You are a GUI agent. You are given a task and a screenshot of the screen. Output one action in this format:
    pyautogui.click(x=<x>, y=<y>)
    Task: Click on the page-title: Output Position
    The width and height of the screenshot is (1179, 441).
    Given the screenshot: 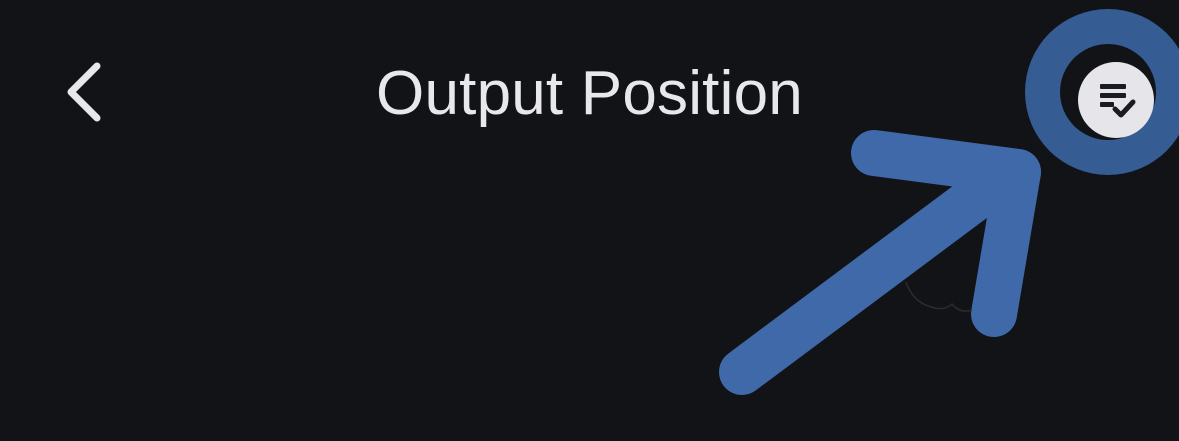 What is the action you would take?
    pyautogui.click(x=589, y=93)
    